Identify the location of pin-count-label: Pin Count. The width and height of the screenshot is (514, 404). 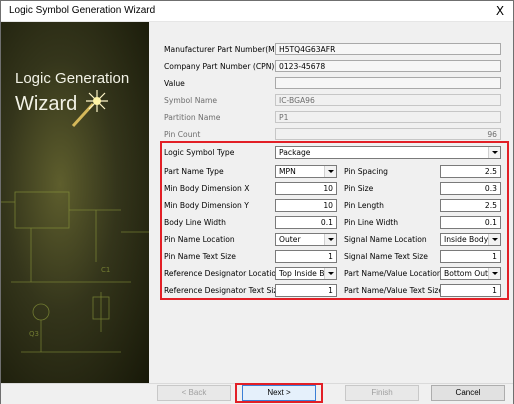
(182, 134).